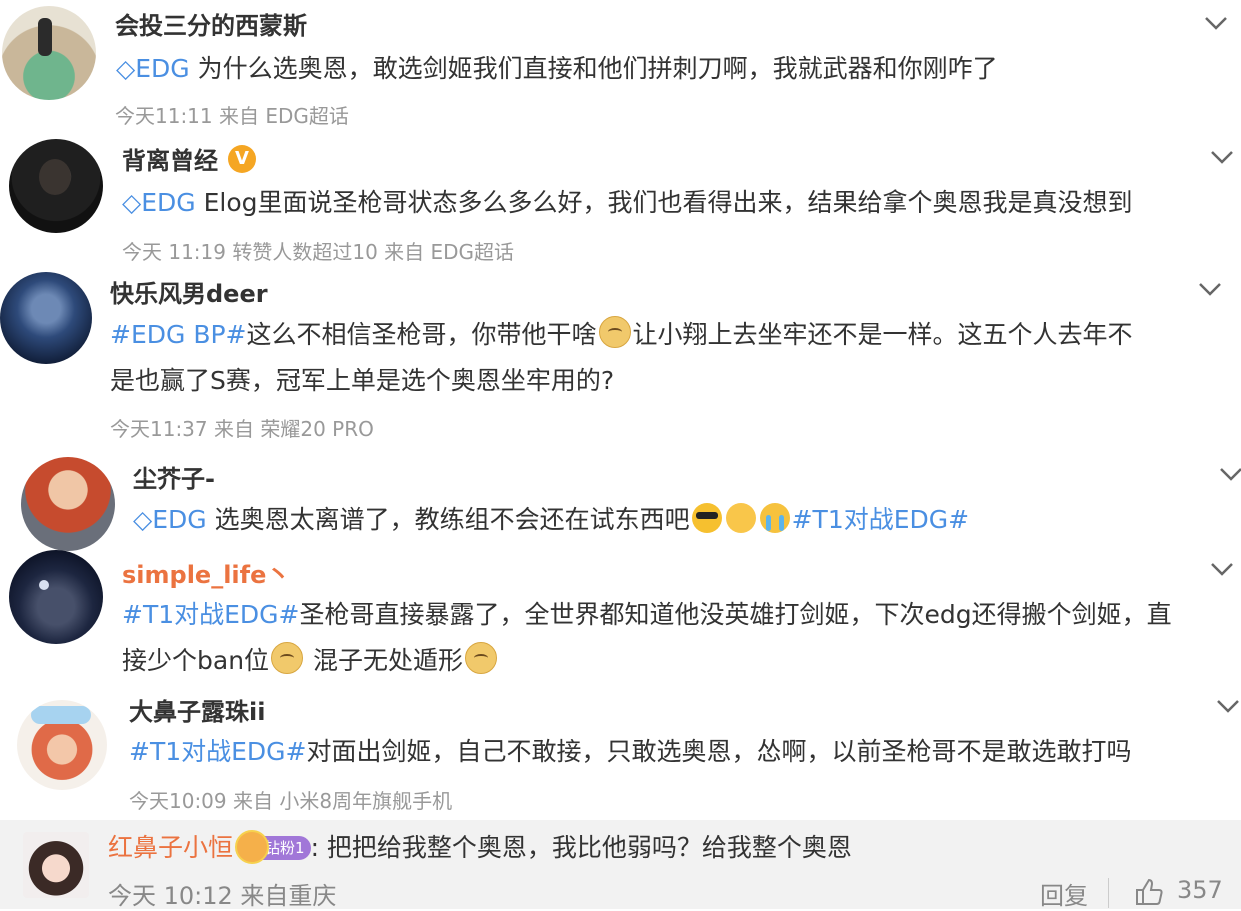  What do you see at coordinates (774, 518) in the screenshot?
I see `crying-emoji-icon` at bounding box center [774, 518].